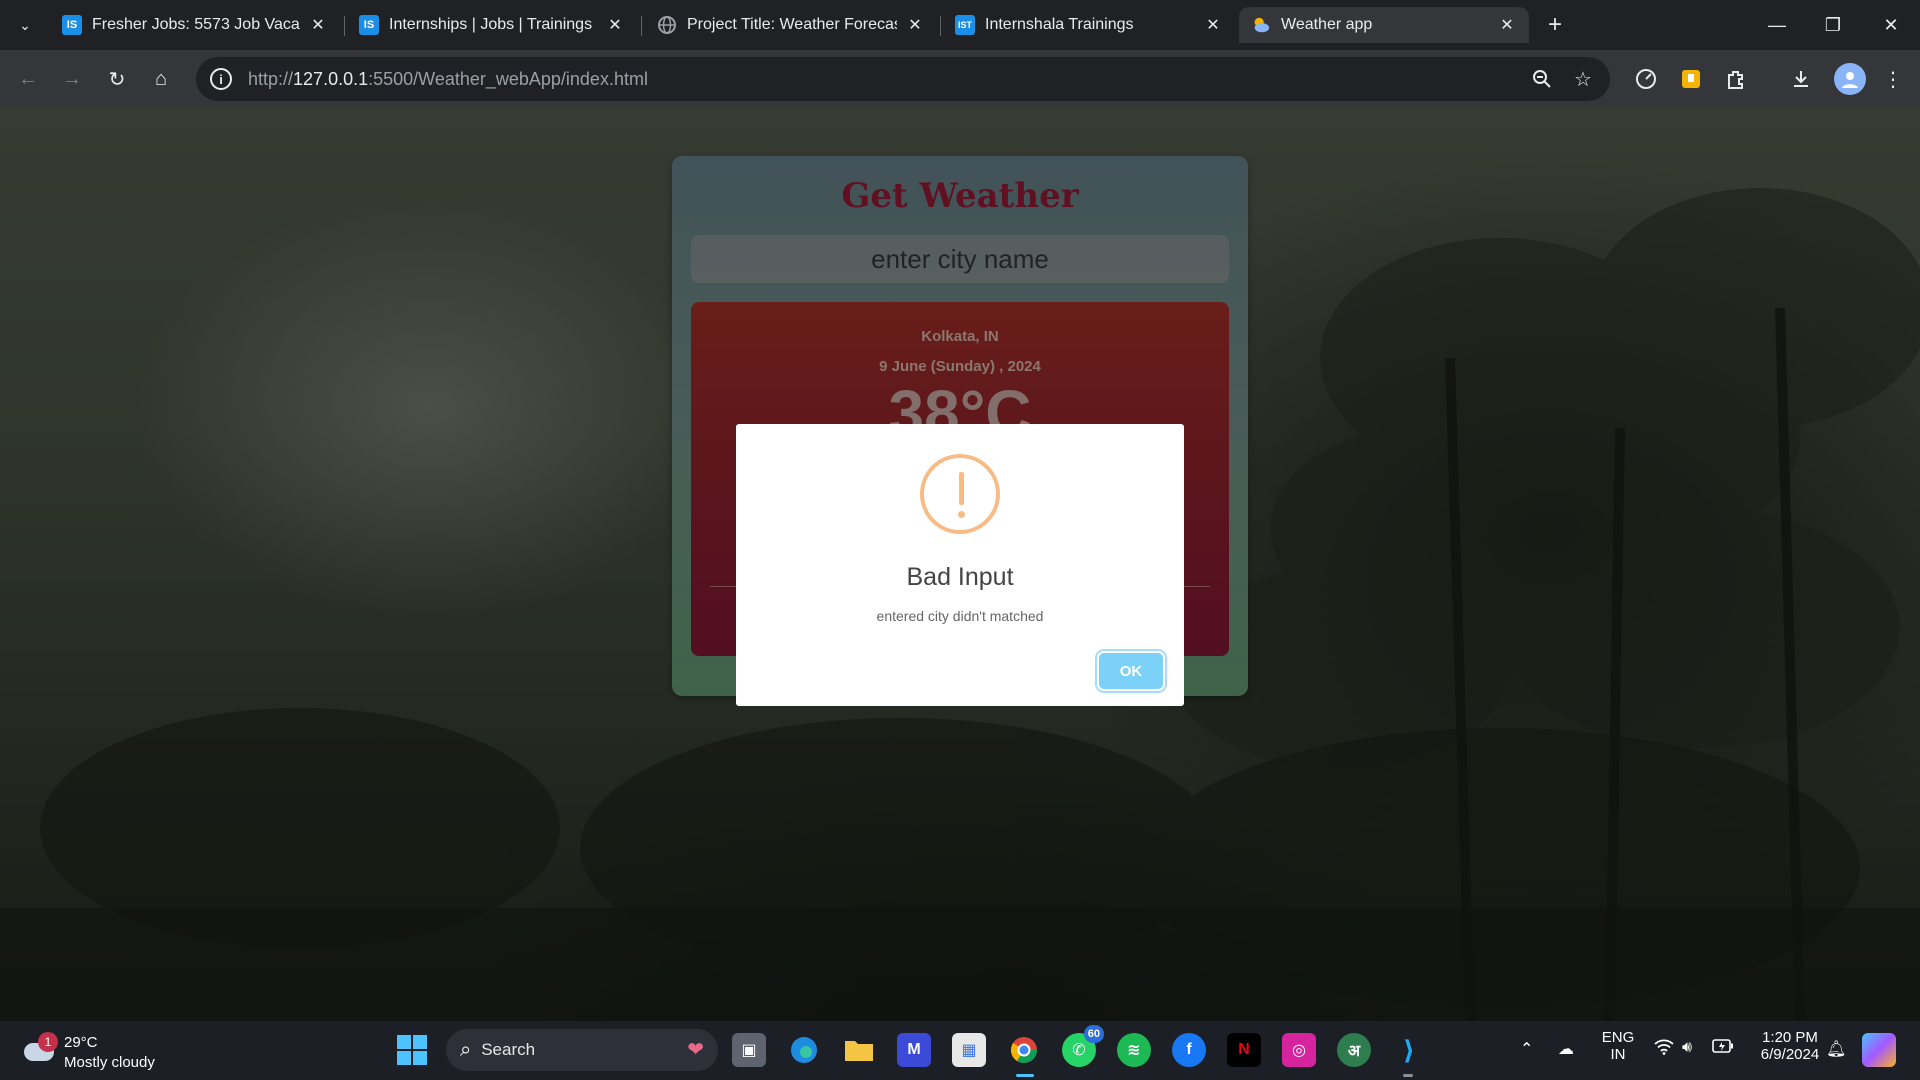  I want to click on restore-icon: ❐, so click(1833, 25).